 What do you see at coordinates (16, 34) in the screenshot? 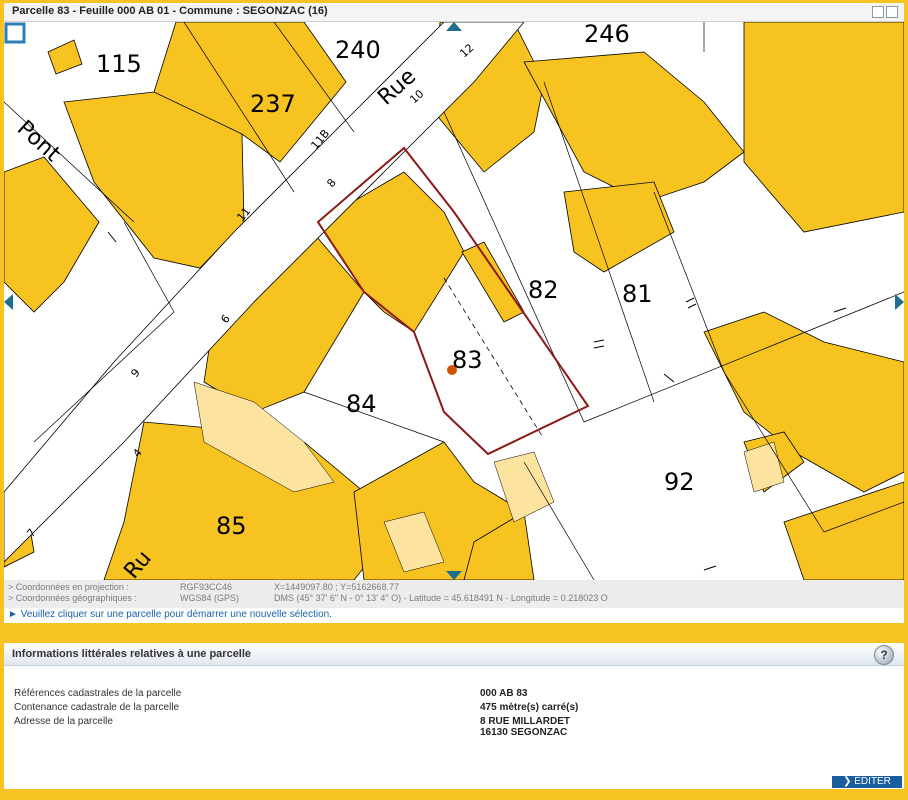
I see `corner-bracket-icon` at bounding box center [16, 34].